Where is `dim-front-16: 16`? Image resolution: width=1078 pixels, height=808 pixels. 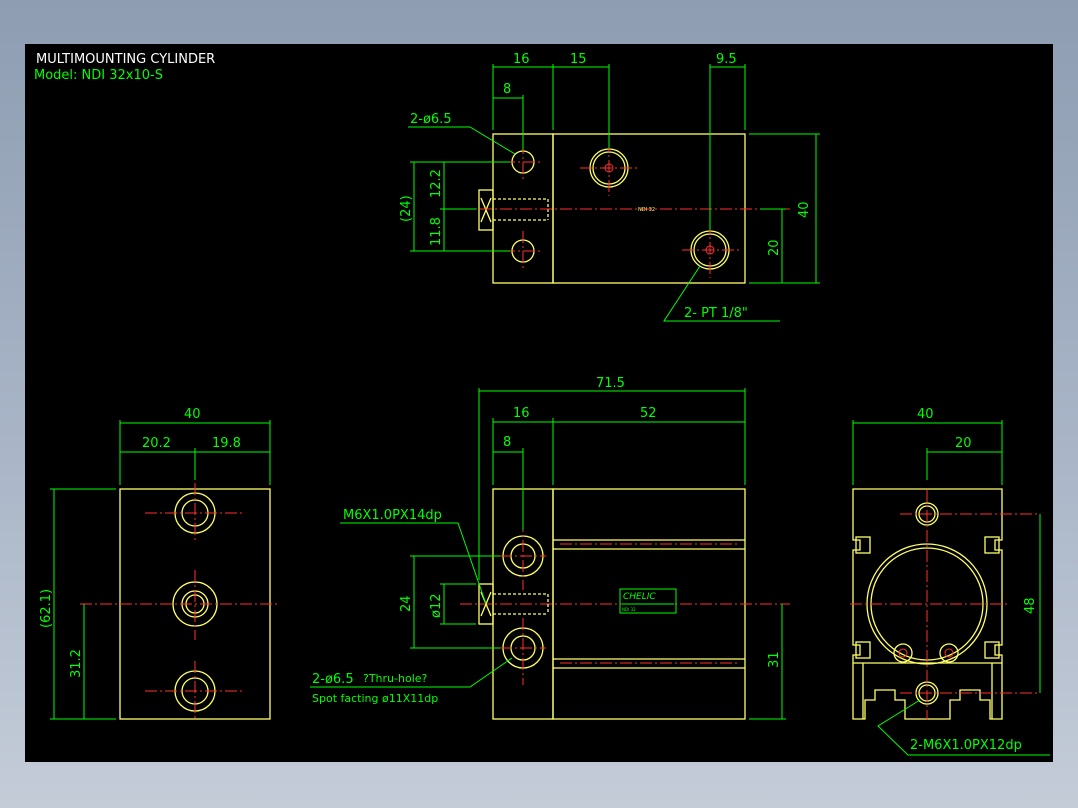
dim-front-16: 16 is located at coordinates (521, 413).